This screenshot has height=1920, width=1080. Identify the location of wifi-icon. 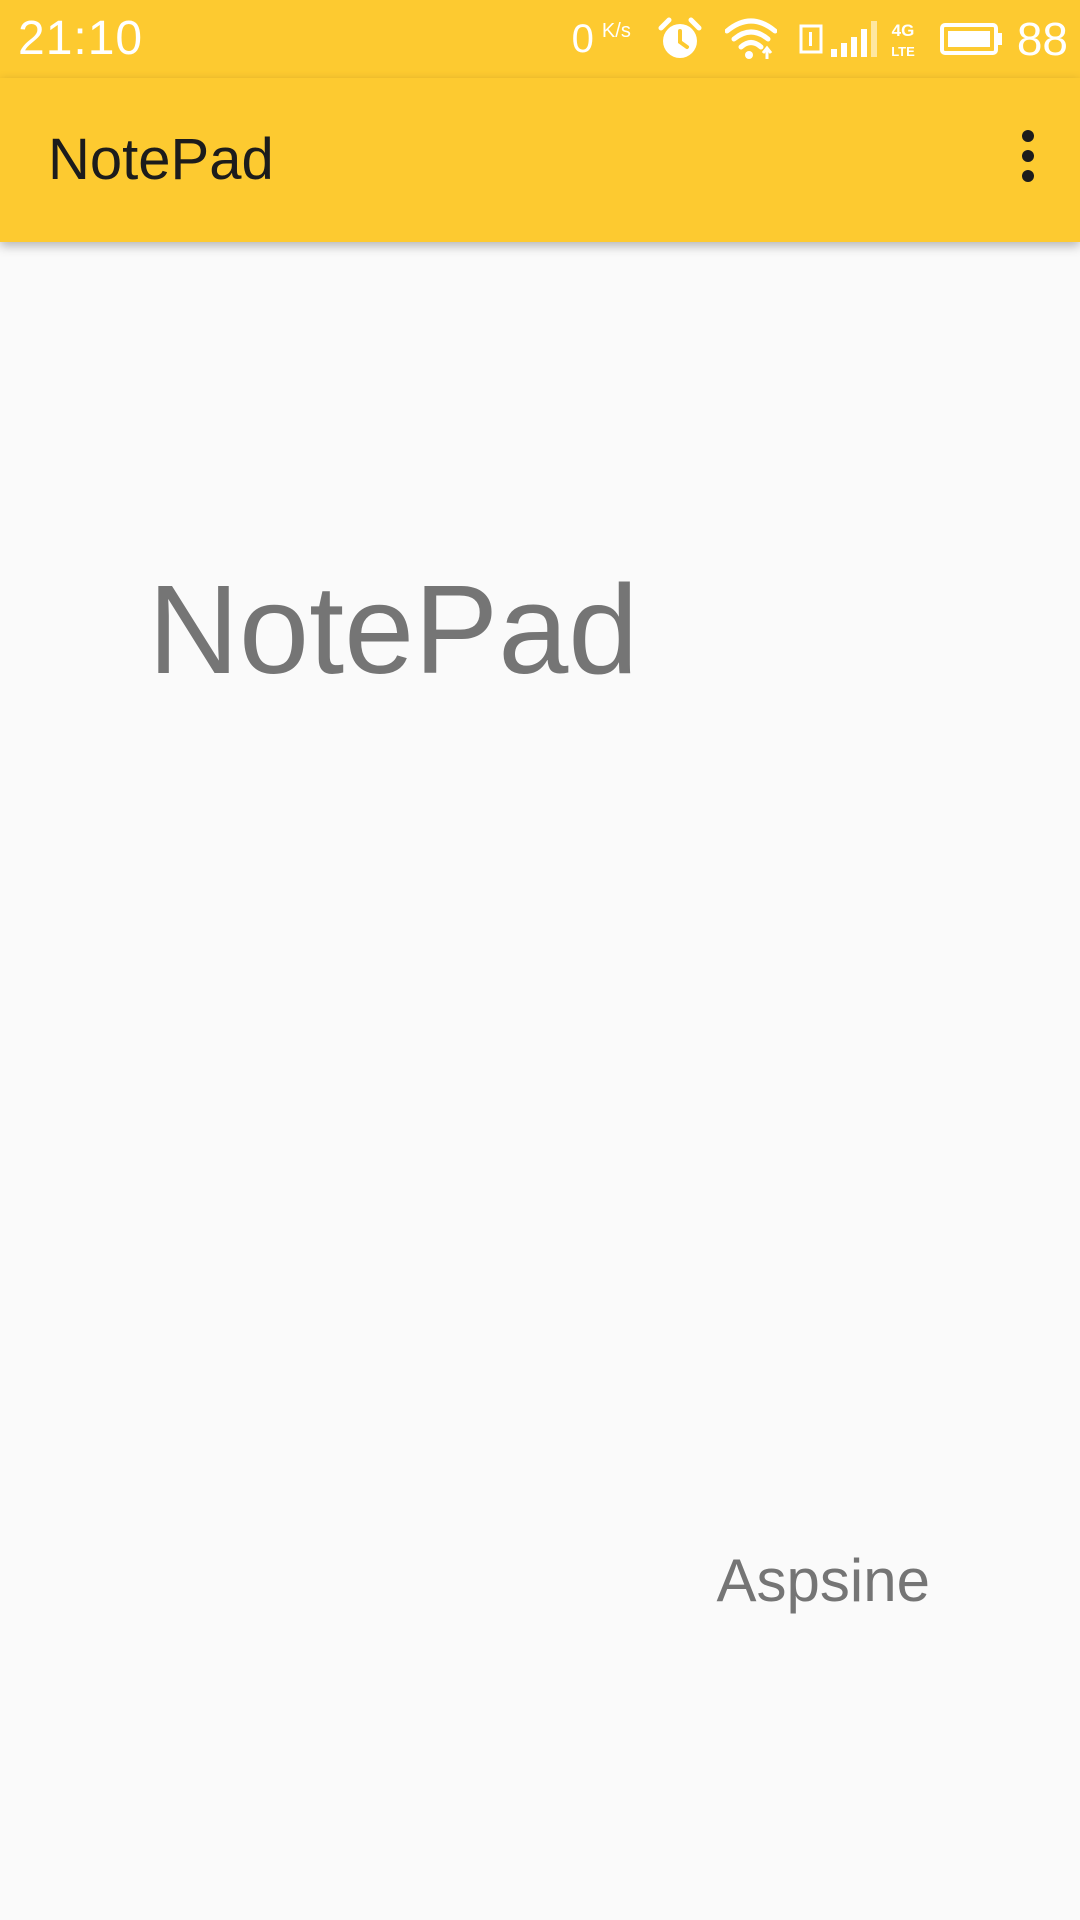
(750, 38).